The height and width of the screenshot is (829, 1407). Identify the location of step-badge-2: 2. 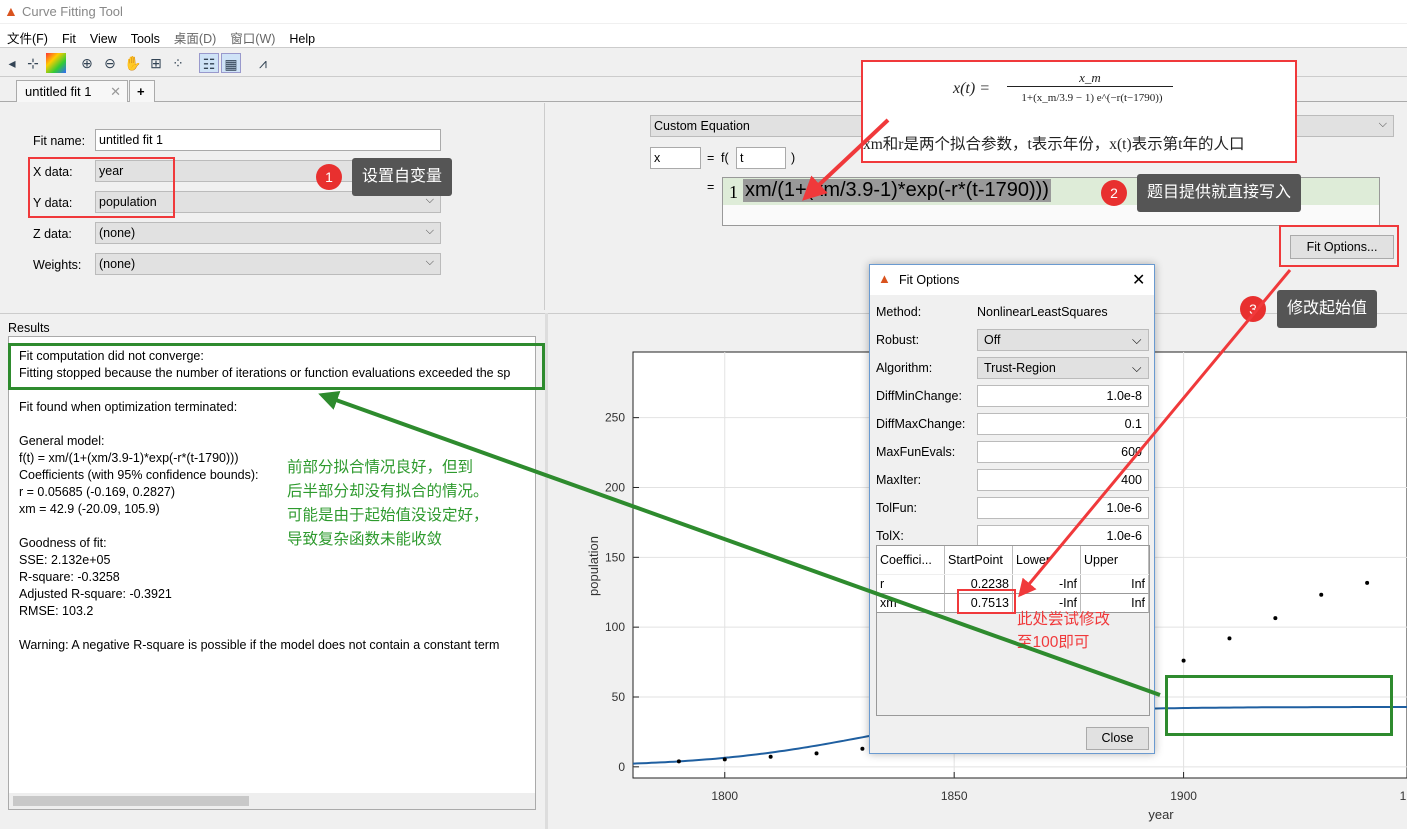
(1114, 193).